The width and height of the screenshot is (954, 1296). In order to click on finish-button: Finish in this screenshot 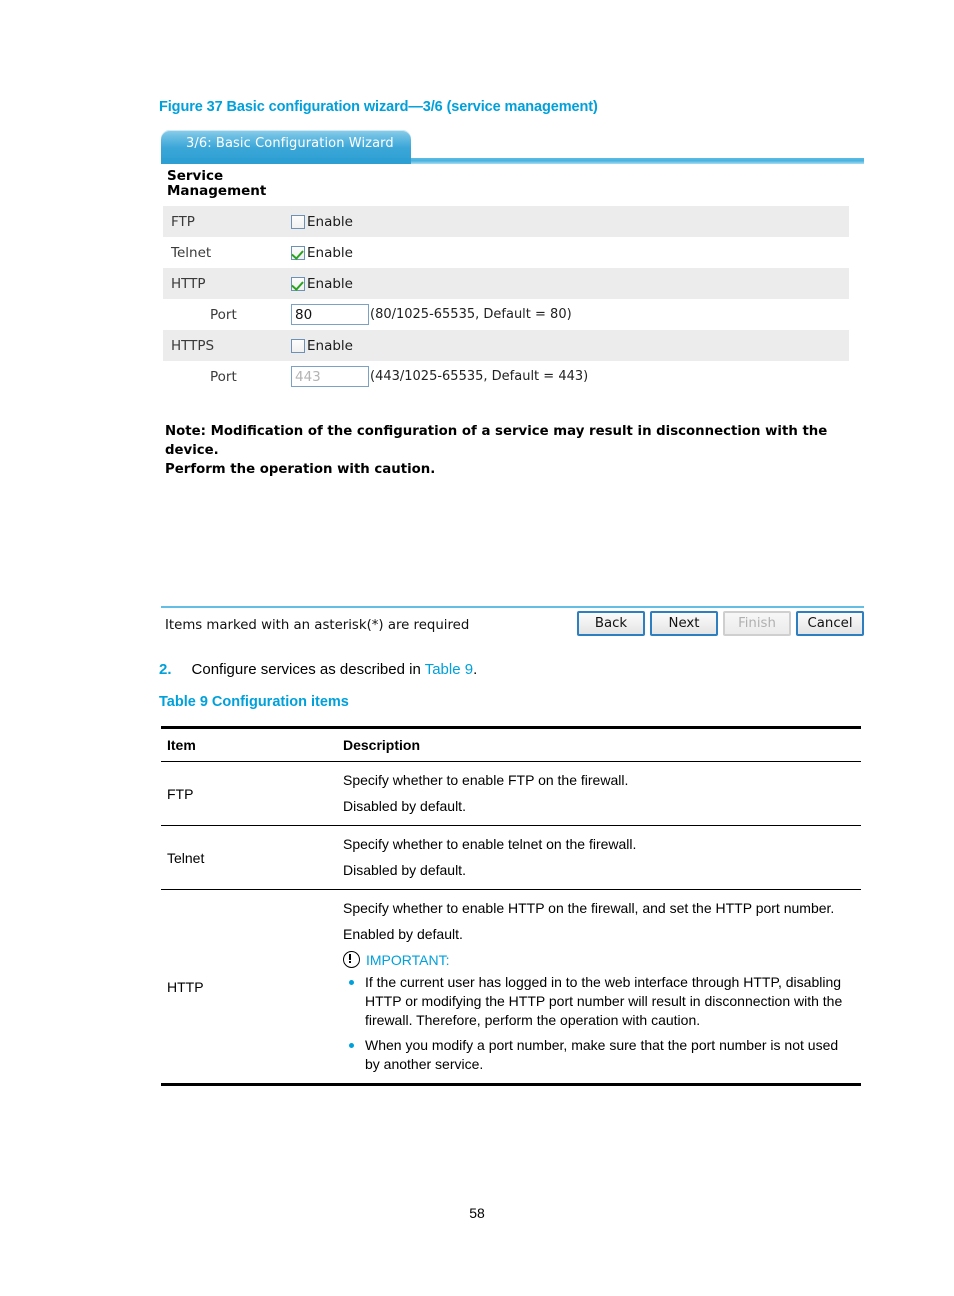, I will do `click(757, 623)`.